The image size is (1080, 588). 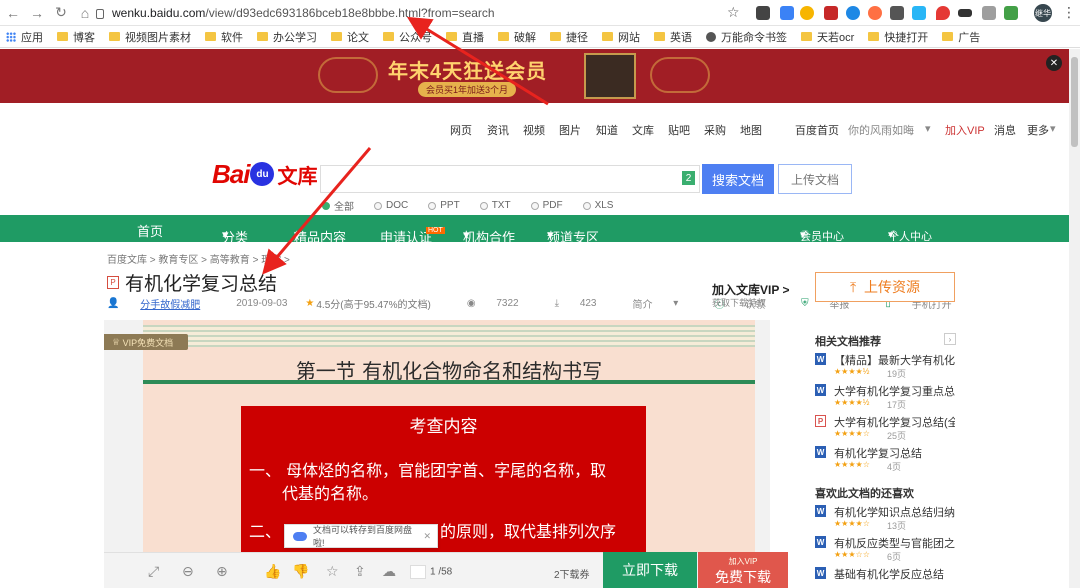 What do you see at coordinates (815, 179) in the screenshot?
I see `upload-doc-button: 上传文档` at bounding box center [815, 179].